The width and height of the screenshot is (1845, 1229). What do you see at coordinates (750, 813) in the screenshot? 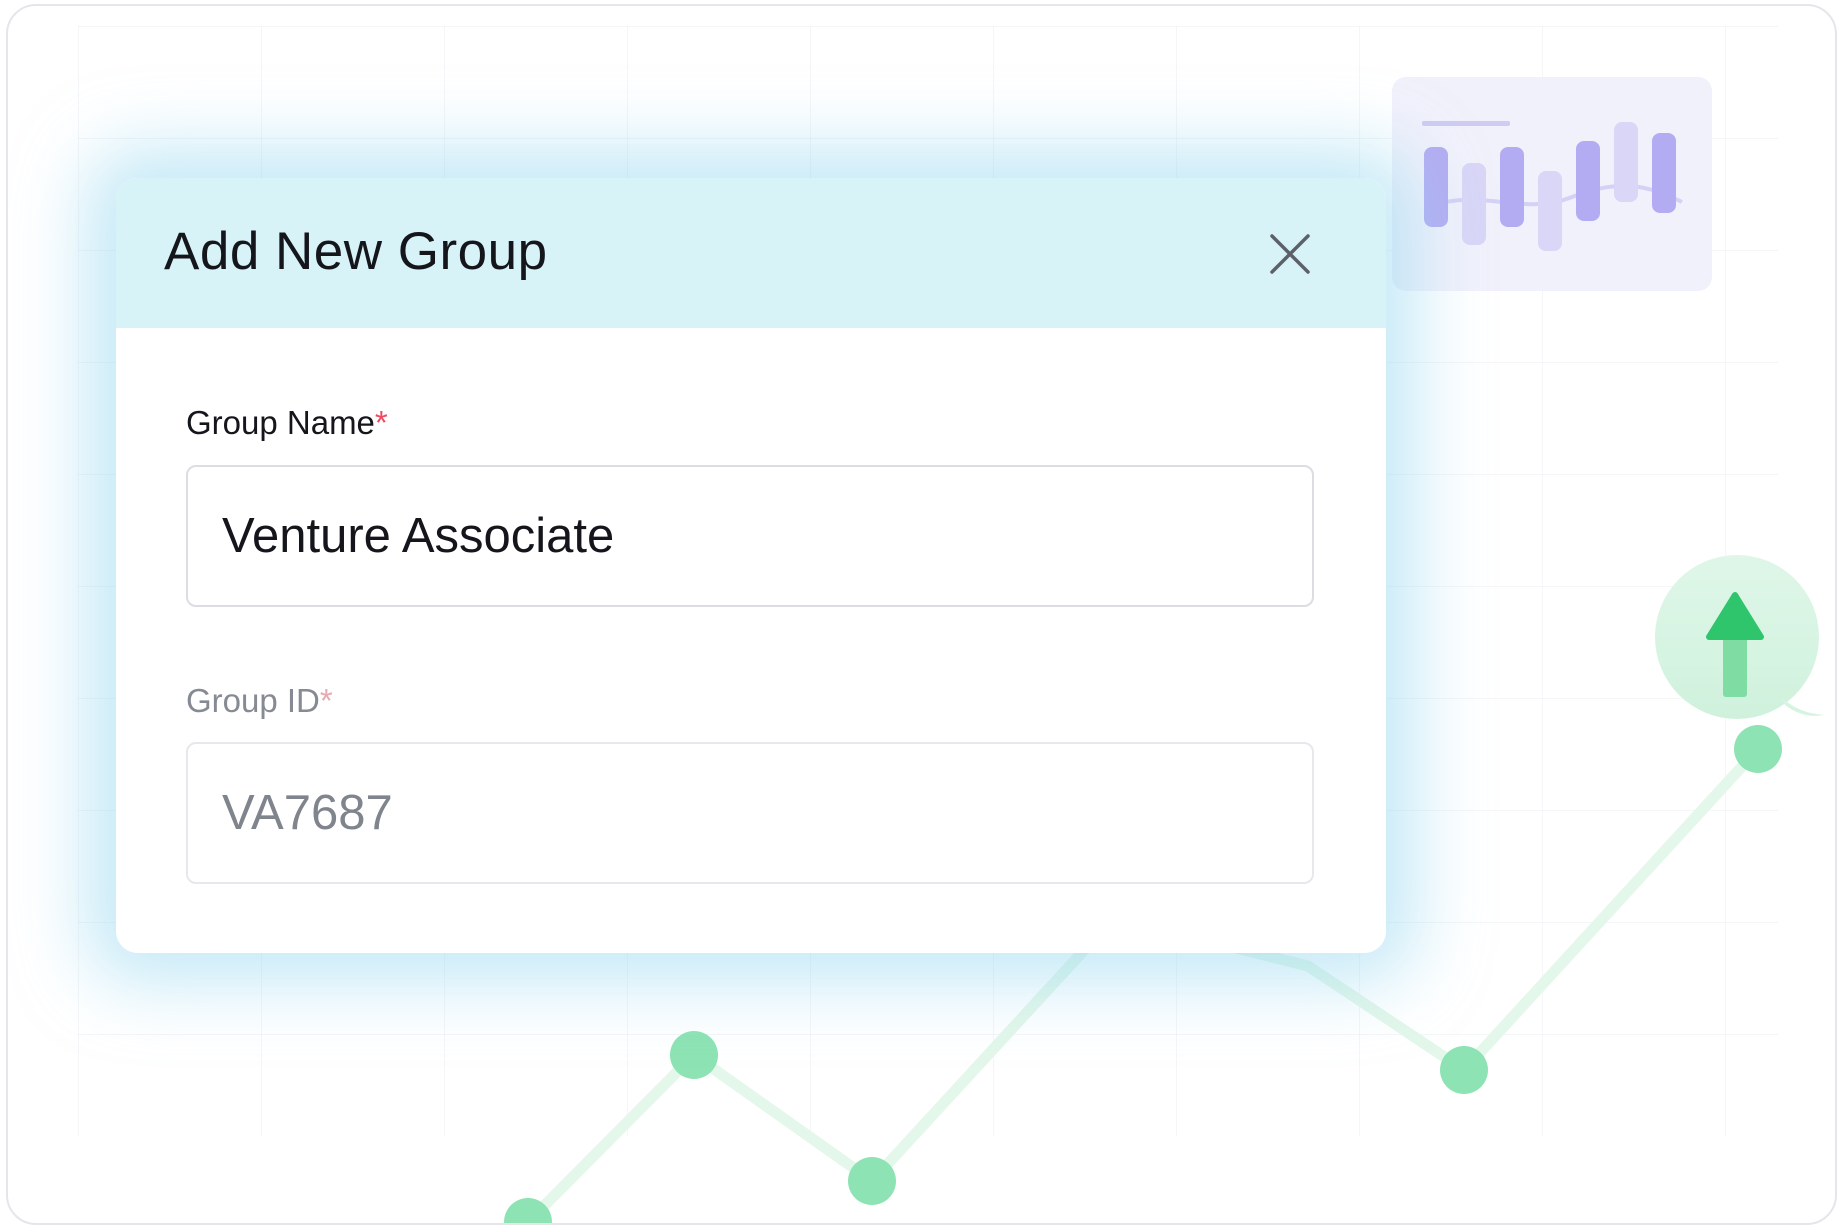
I see `group-id-input` at bounding box center [750, 813].